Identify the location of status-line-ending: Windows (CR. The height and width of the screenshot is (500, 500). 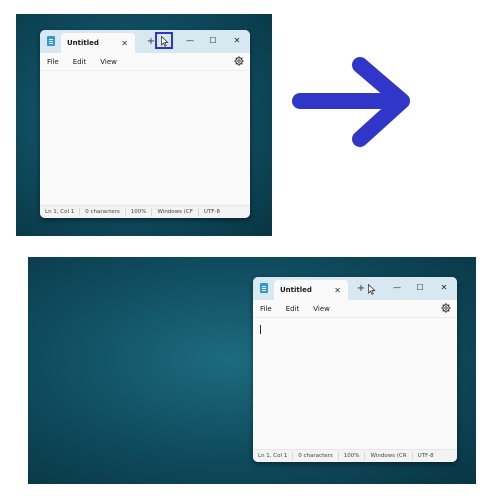
(389, 456).